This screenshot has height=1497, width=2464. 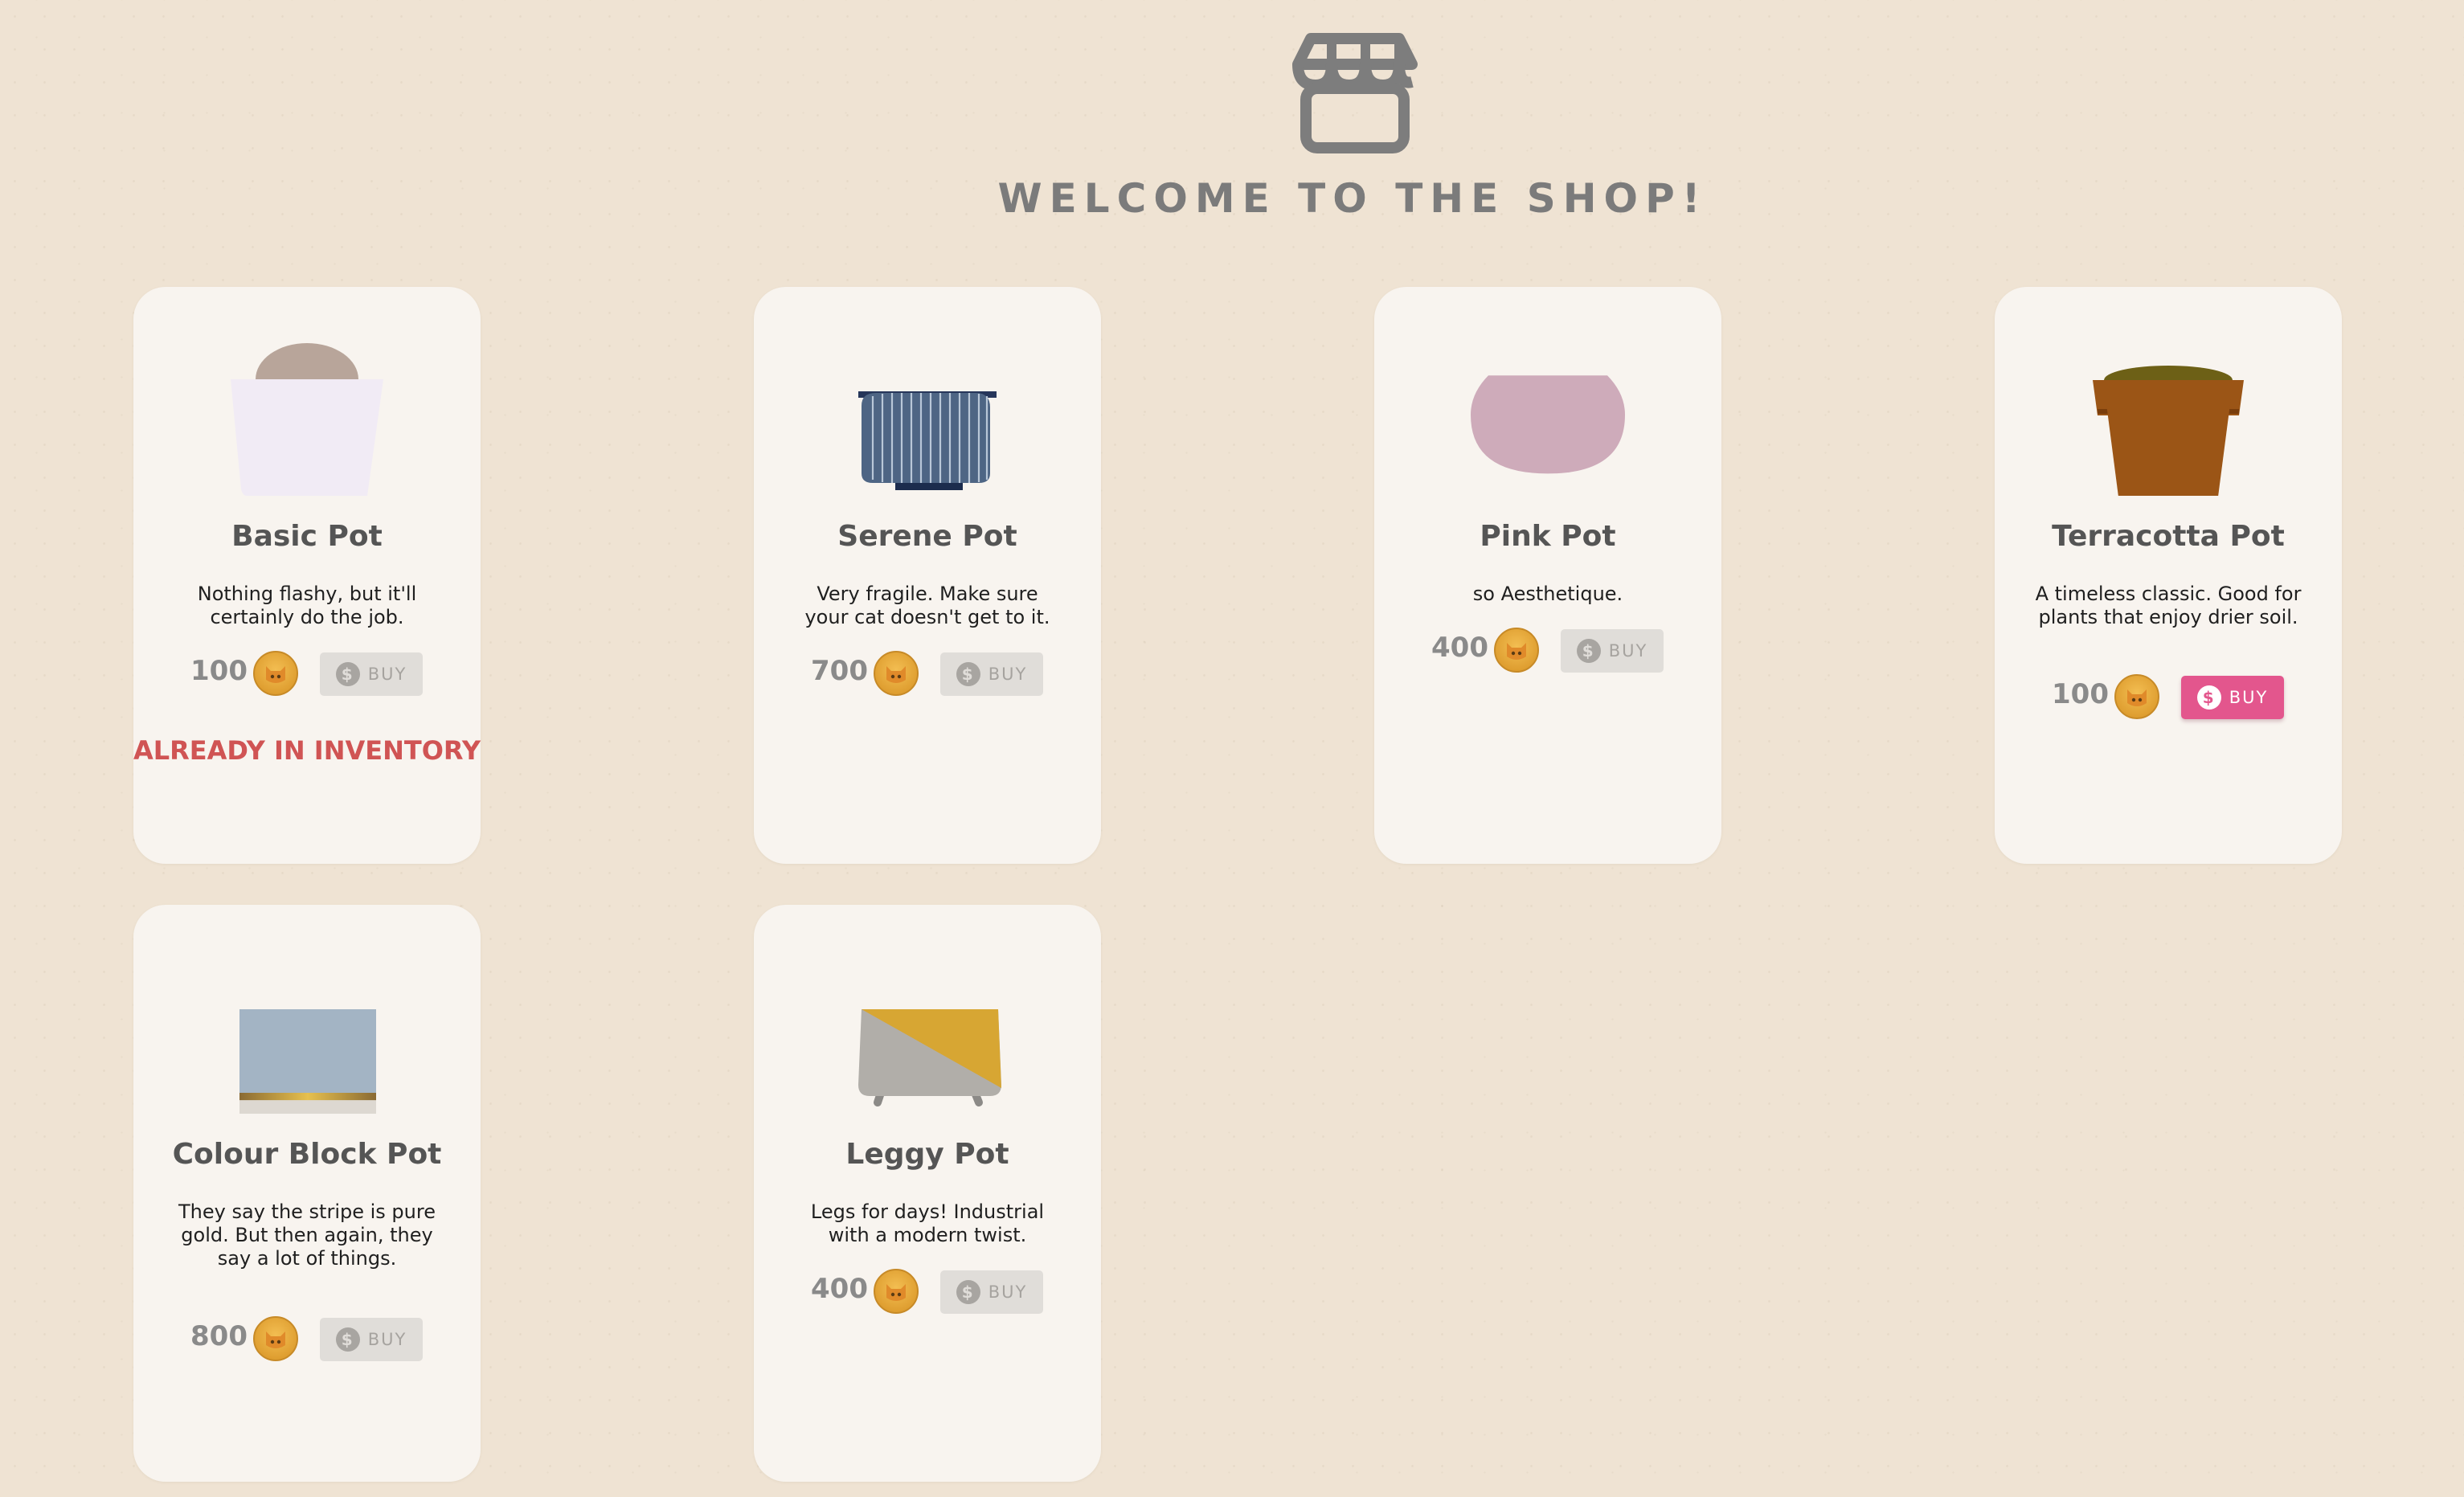 I want to click on pot-name: Serene Pot, so click(x=927, y=536).